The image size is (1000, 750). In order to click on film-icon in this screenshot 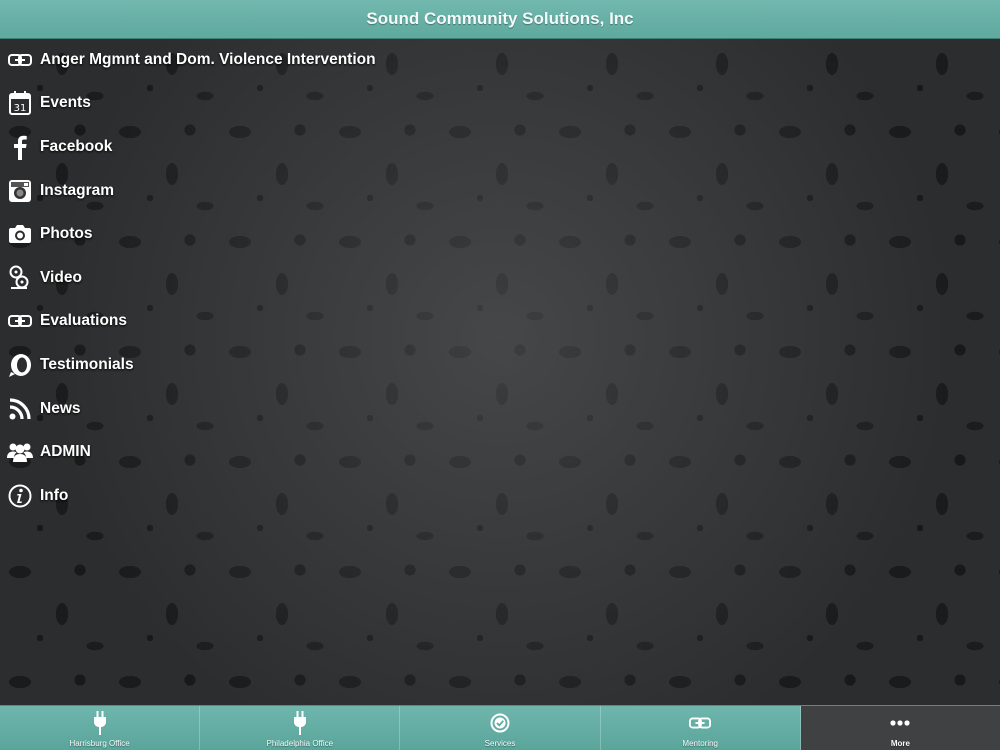, I will do `click(20, 278)`.